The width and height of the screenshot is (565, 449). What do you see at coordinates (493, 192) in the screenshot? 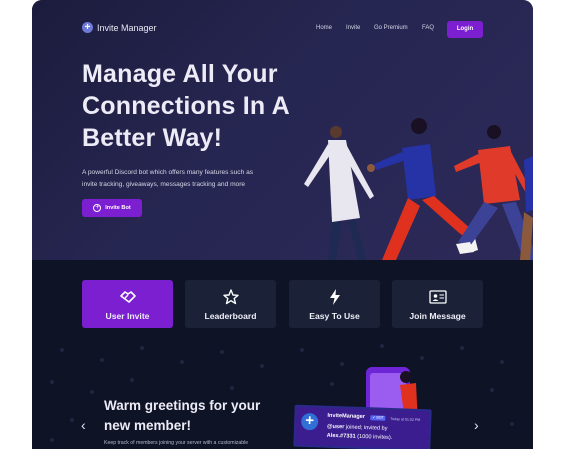
I see `person-red-jacket` at bounding box center [493, 192].